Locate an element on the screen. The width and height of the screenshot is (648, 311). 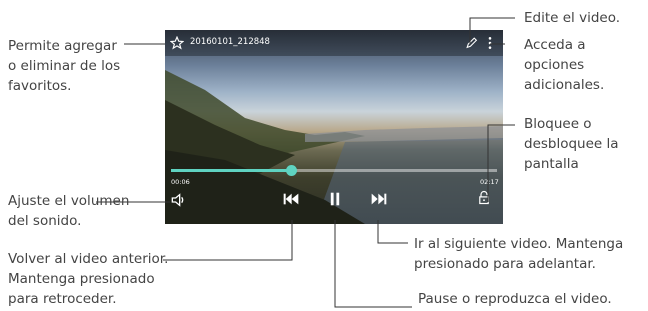
annotation-next-line2: presionado para adelantar. is located at coordinates (505, 264).